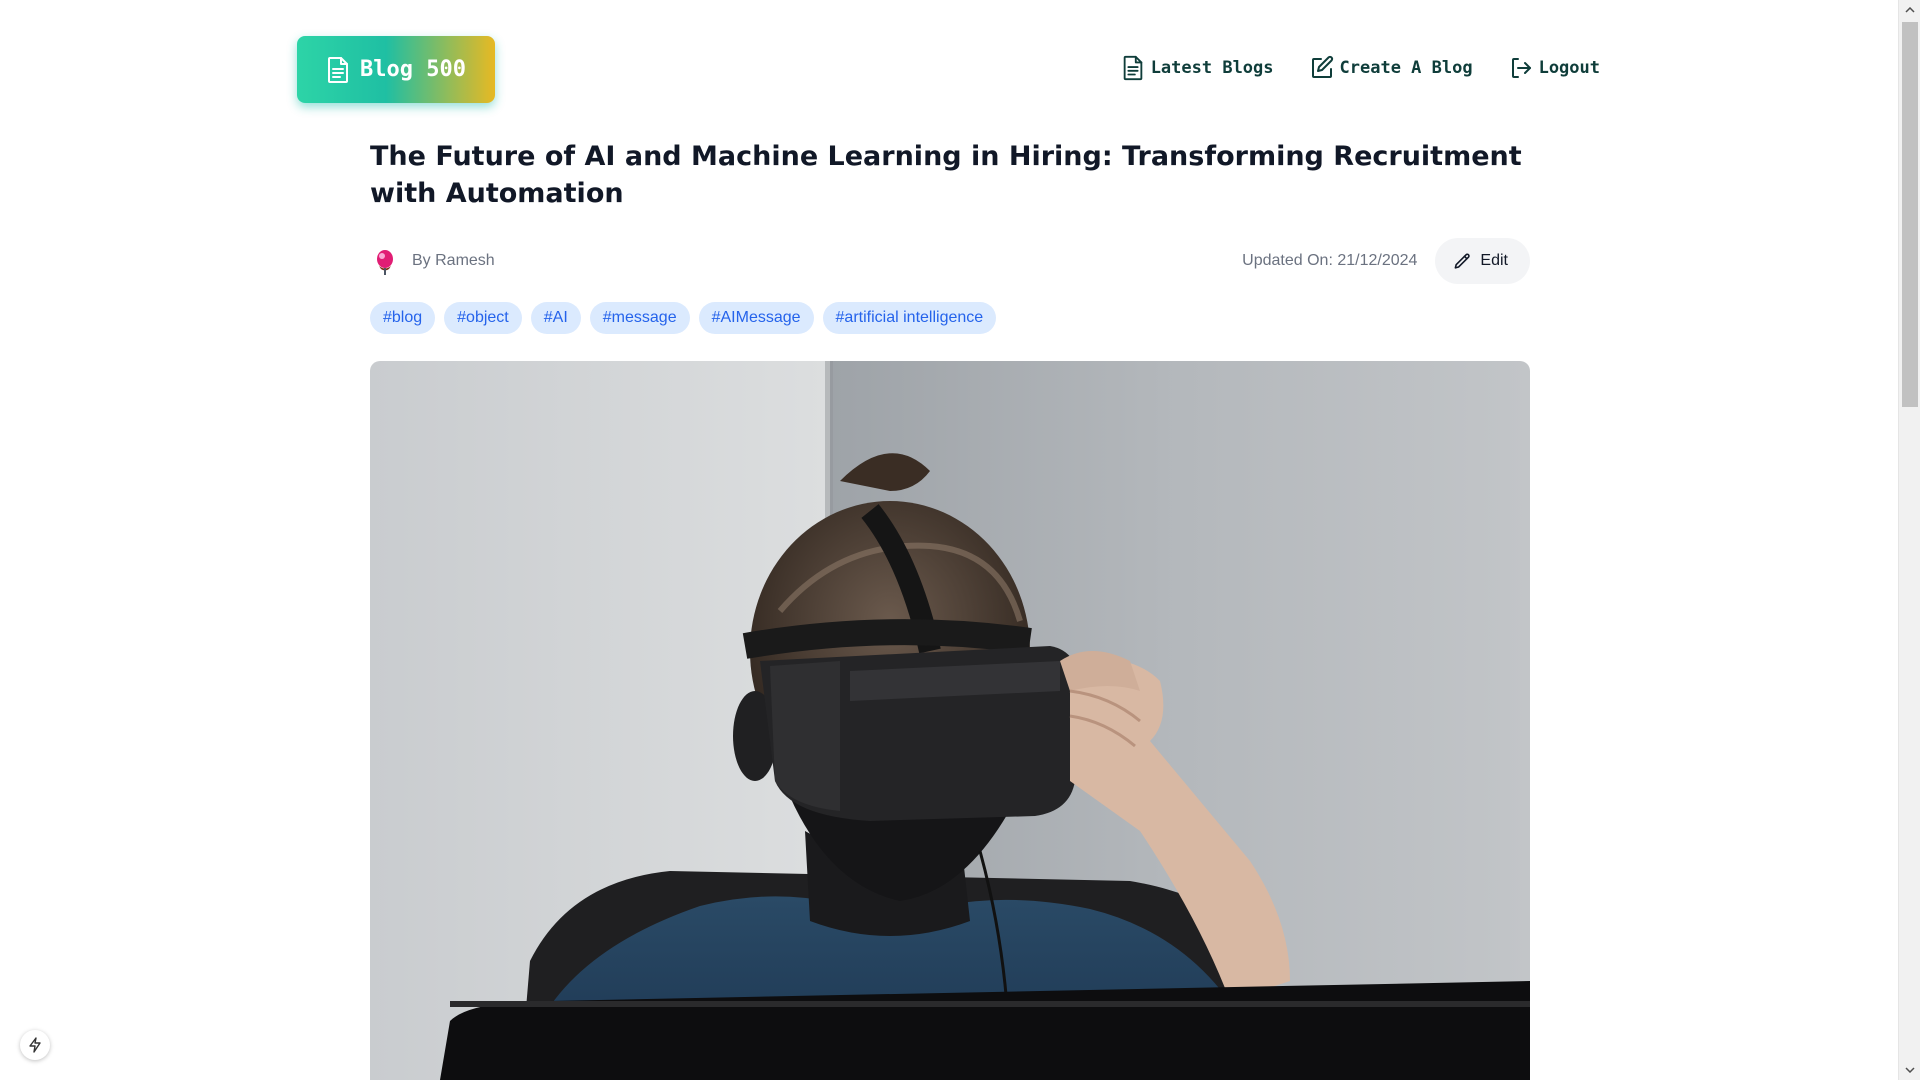  I want to click on tag-chip: #AIMessage, so click(756, 318).